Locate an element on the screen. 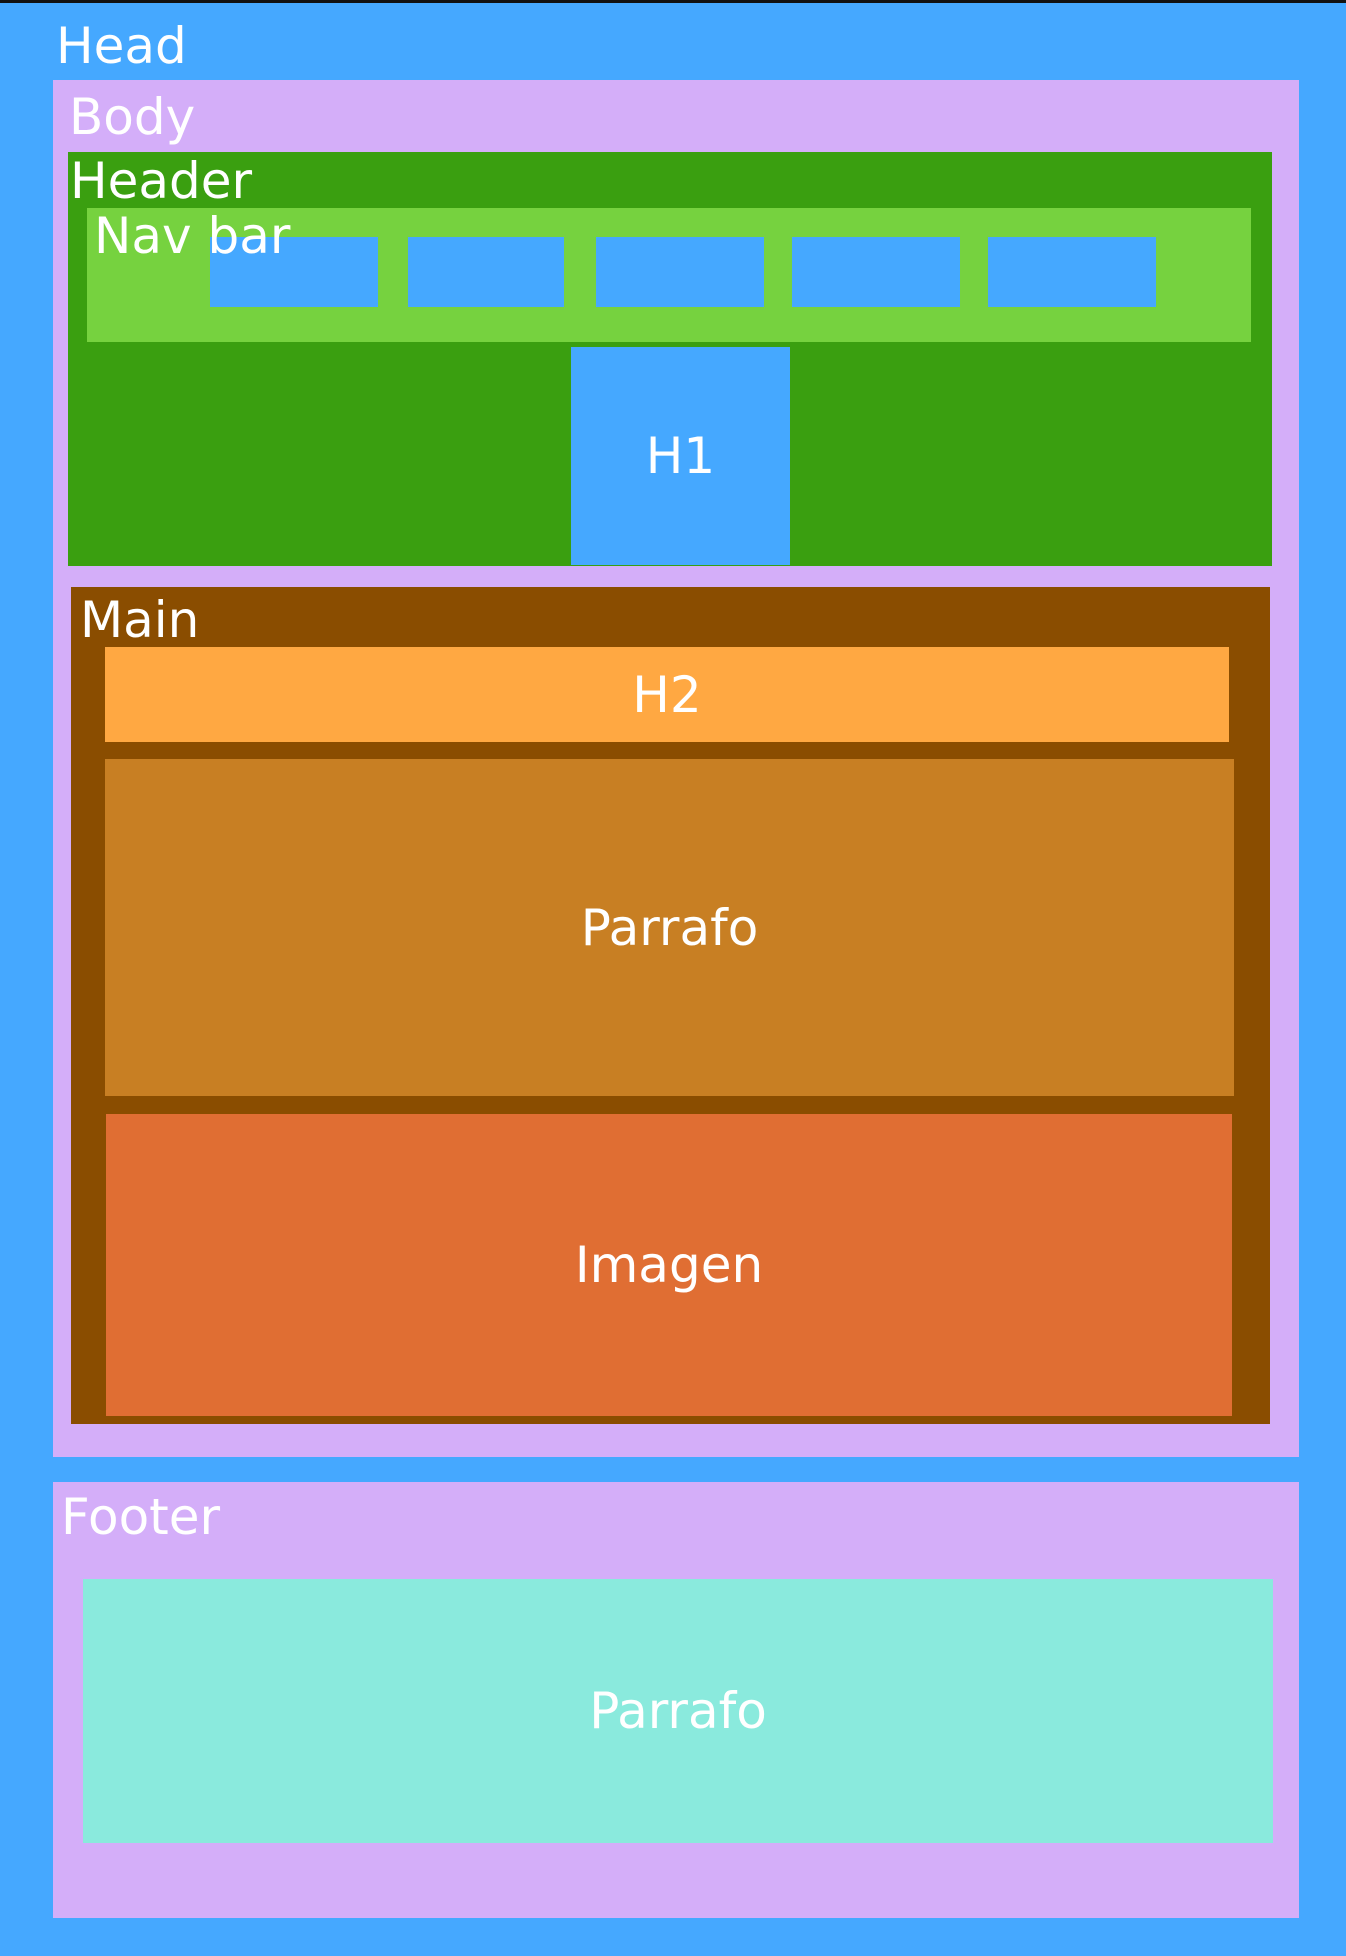  head-label: Head is located at coordinates (121, 46).